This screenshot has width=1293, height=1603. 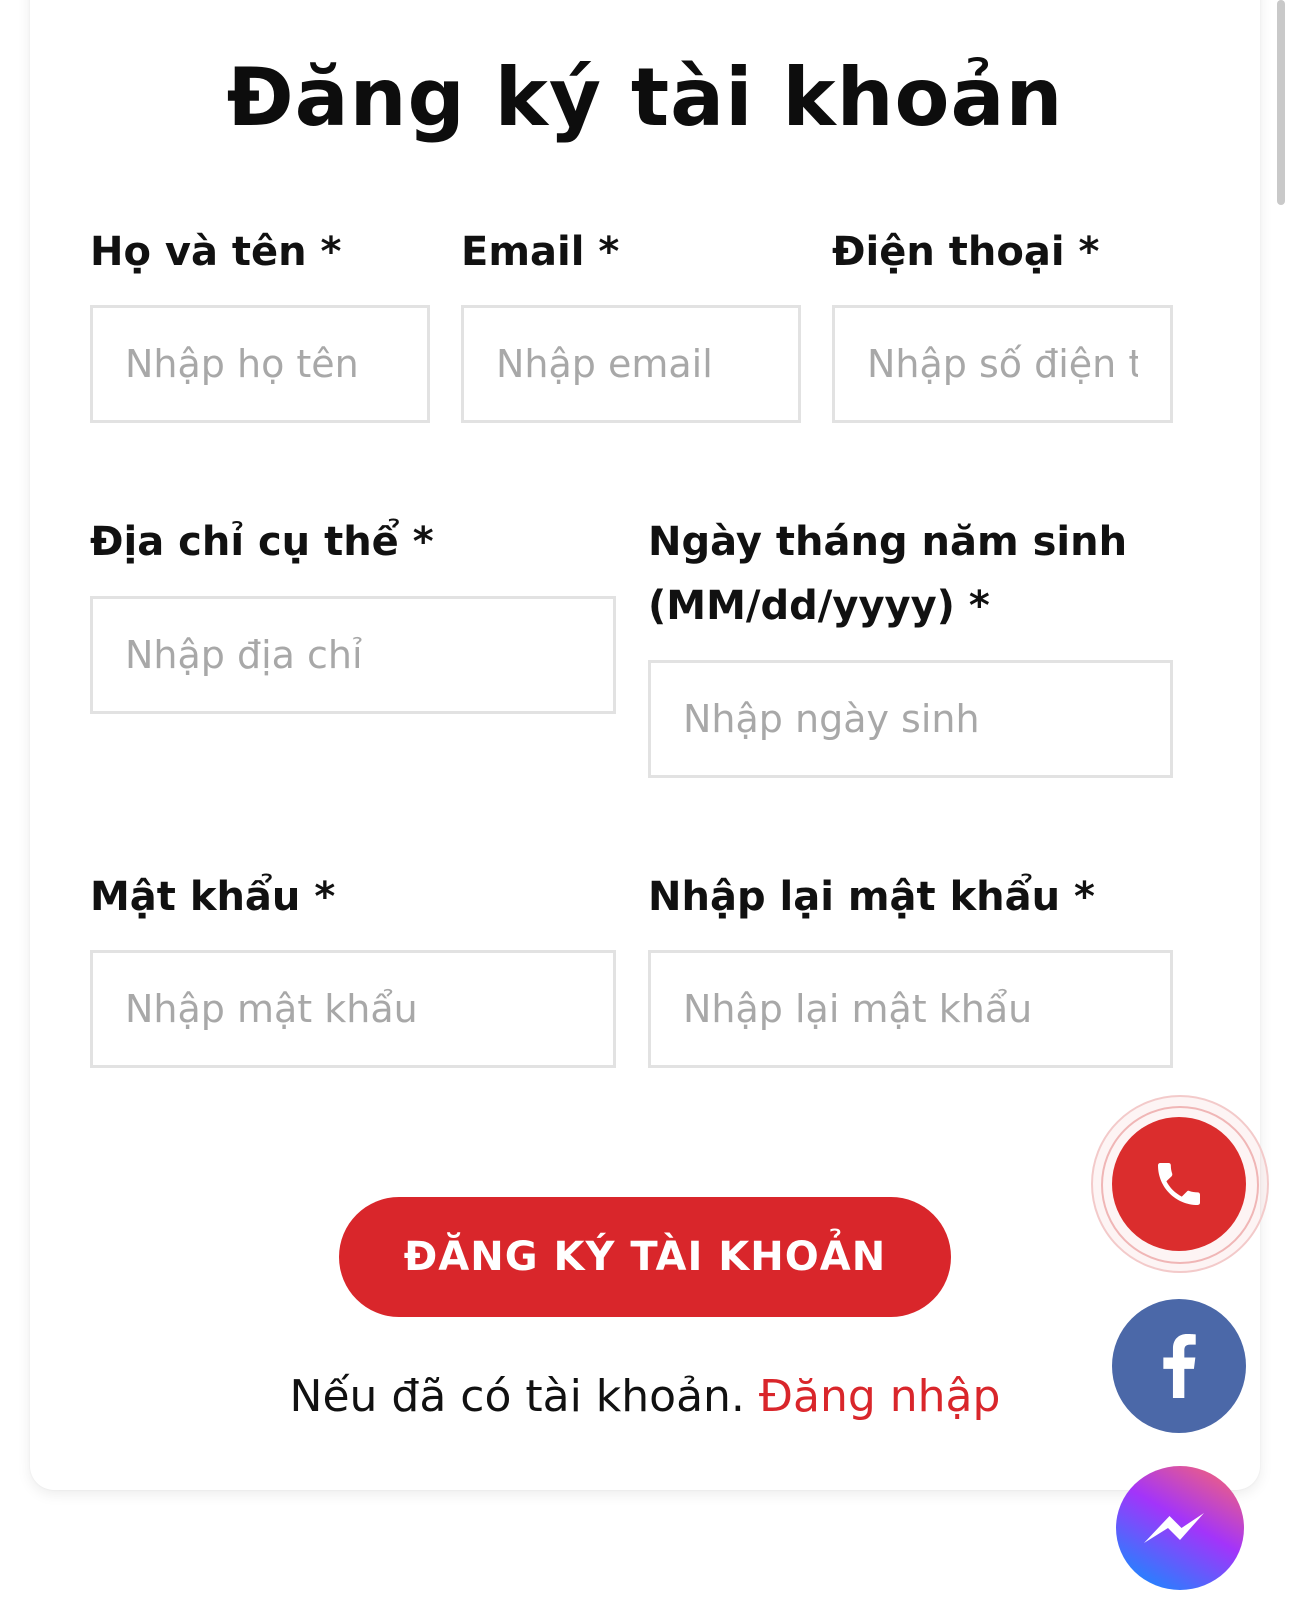 I want to click on email-label: Email *, so click(x=540, y=252).